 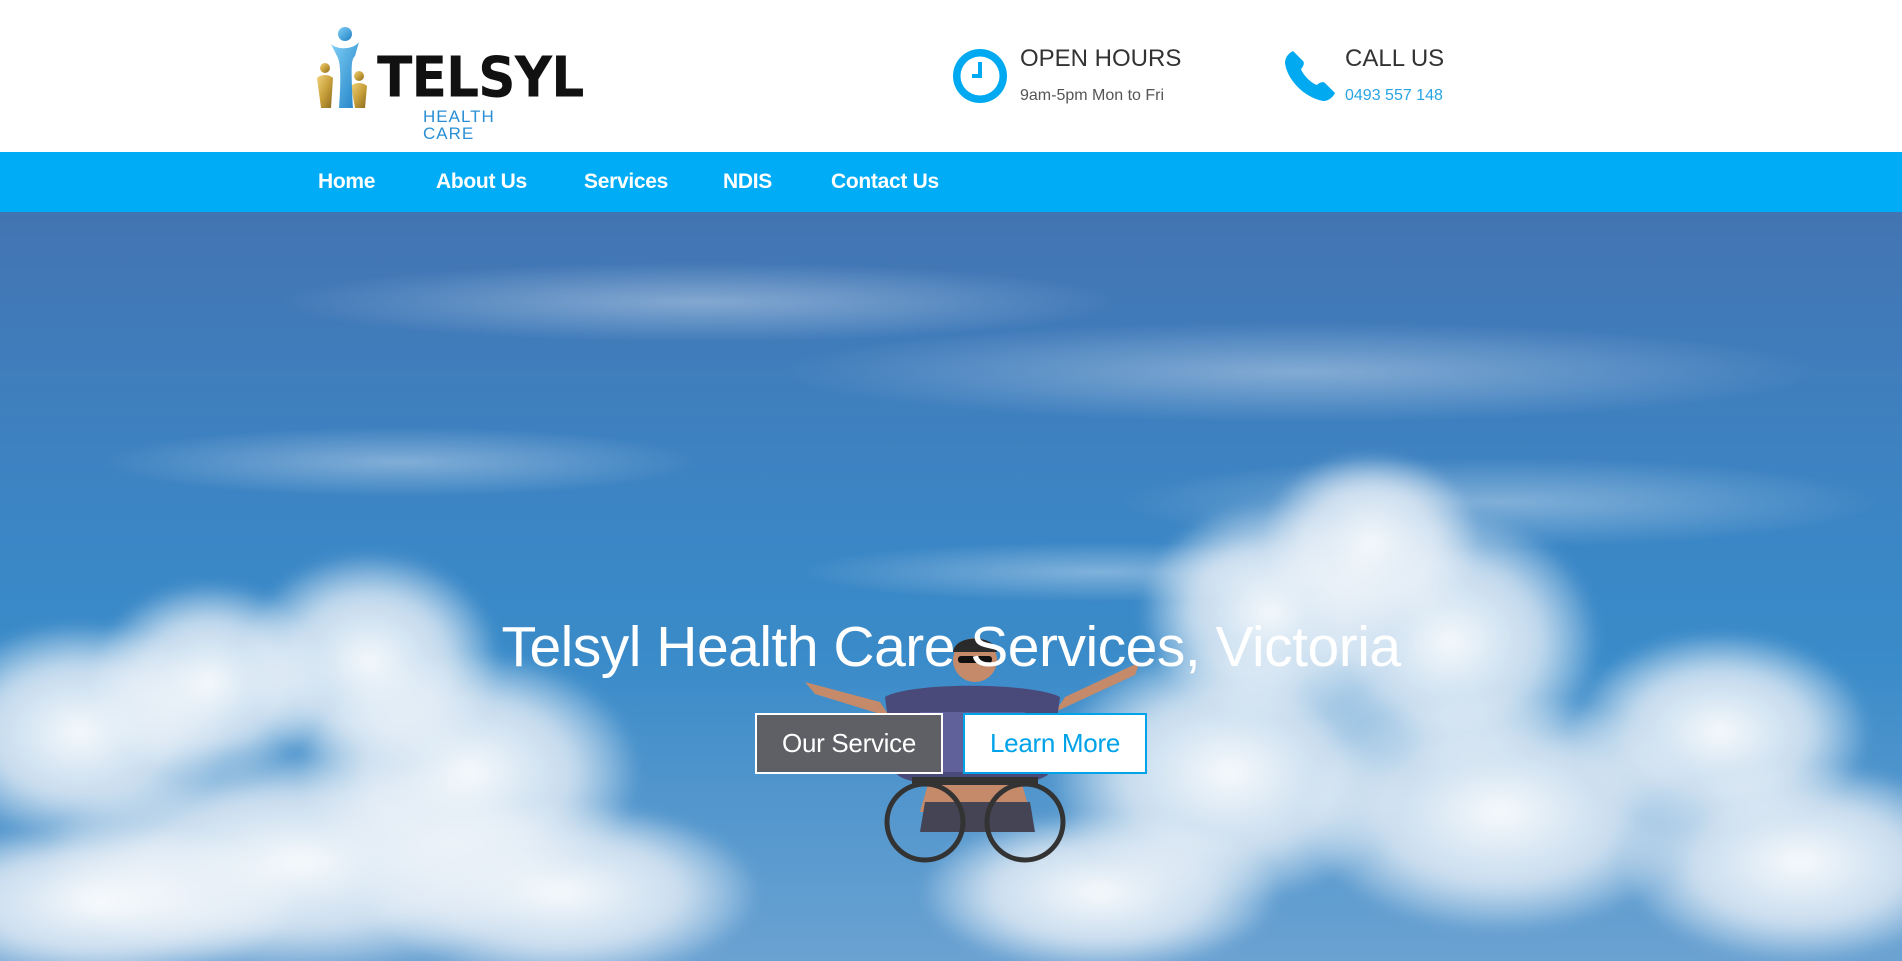 I want to click on phone-number-link: 0493 557 148, so click(x=1394, y=96).